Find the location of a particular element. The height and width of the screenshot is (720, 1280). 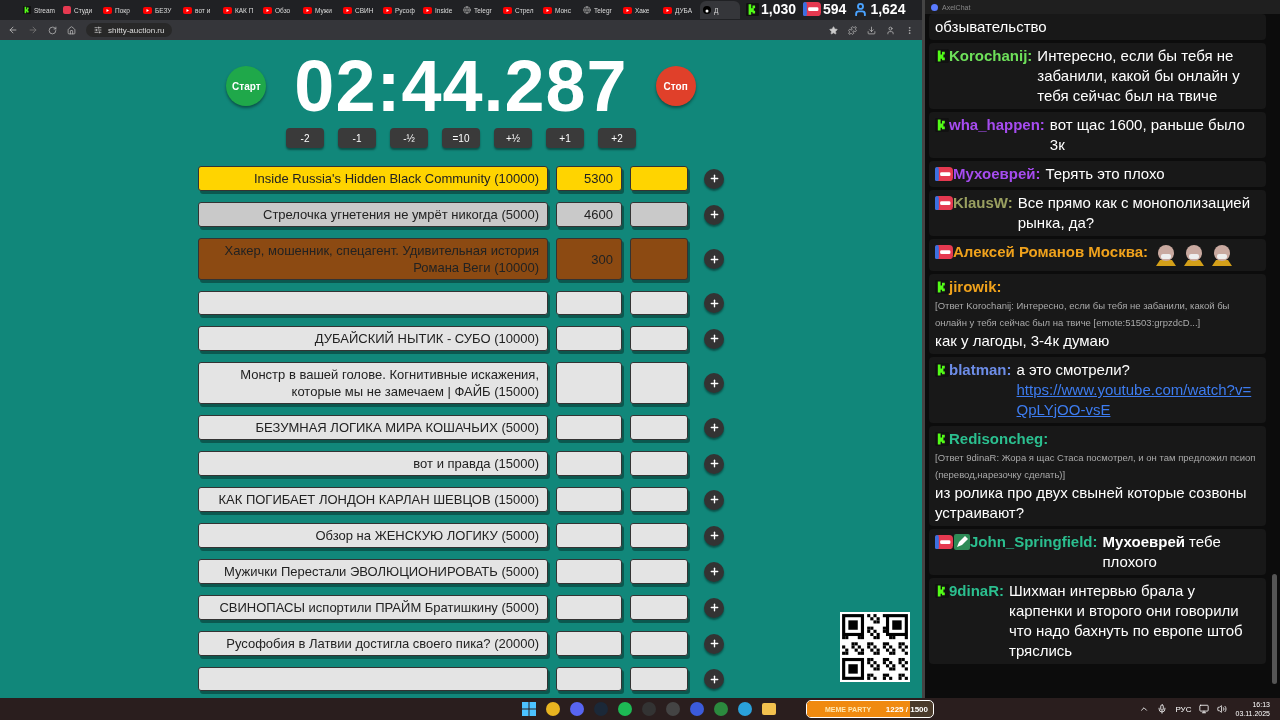

lot-name-field: Обзор на ЖЕНСКУЮ ЛОГИКУ (5000) is located at coordinates (373, 535).